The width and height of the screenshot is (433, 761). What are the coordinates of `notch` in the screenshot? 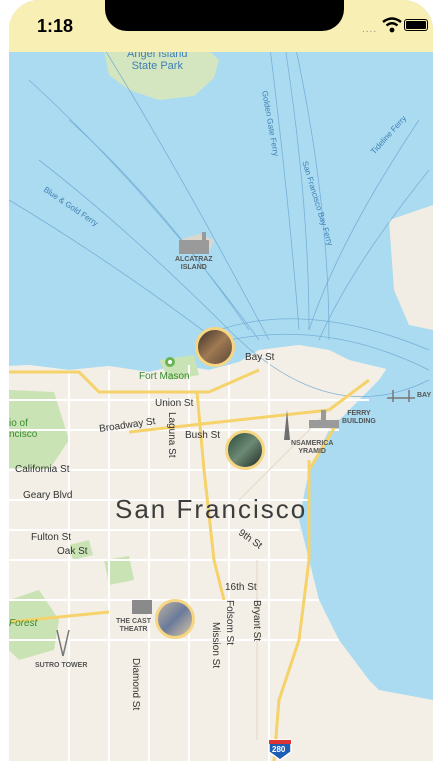 It's located at (224, 15).